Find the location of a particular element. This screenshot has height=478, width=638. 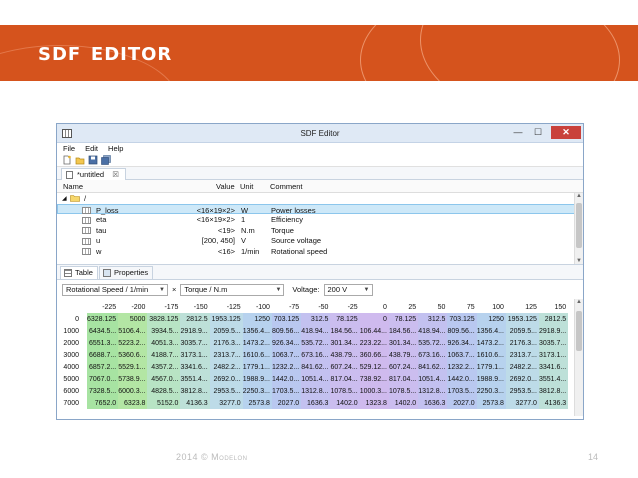

scroll-thumb is located at coordinates (579, 225).